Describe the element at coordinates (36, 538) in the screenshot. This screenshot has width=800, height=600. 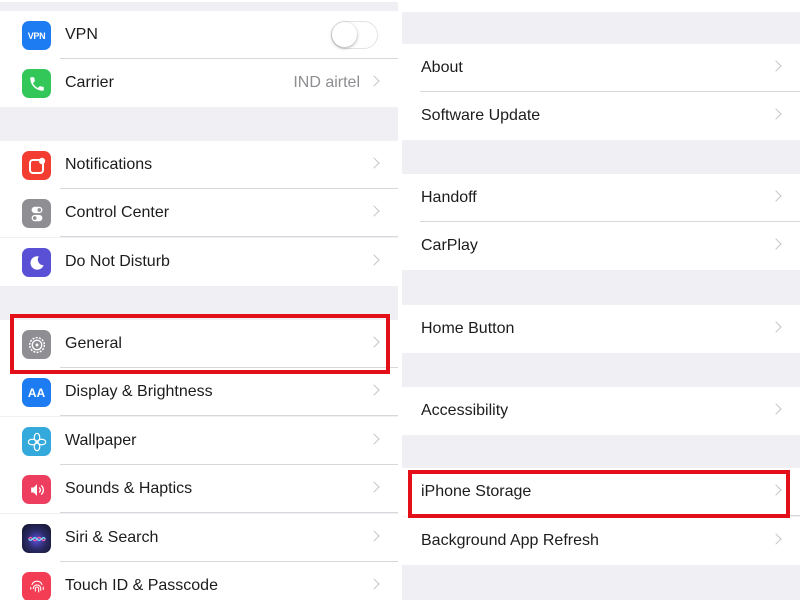
I see `siri-icon` at that location.